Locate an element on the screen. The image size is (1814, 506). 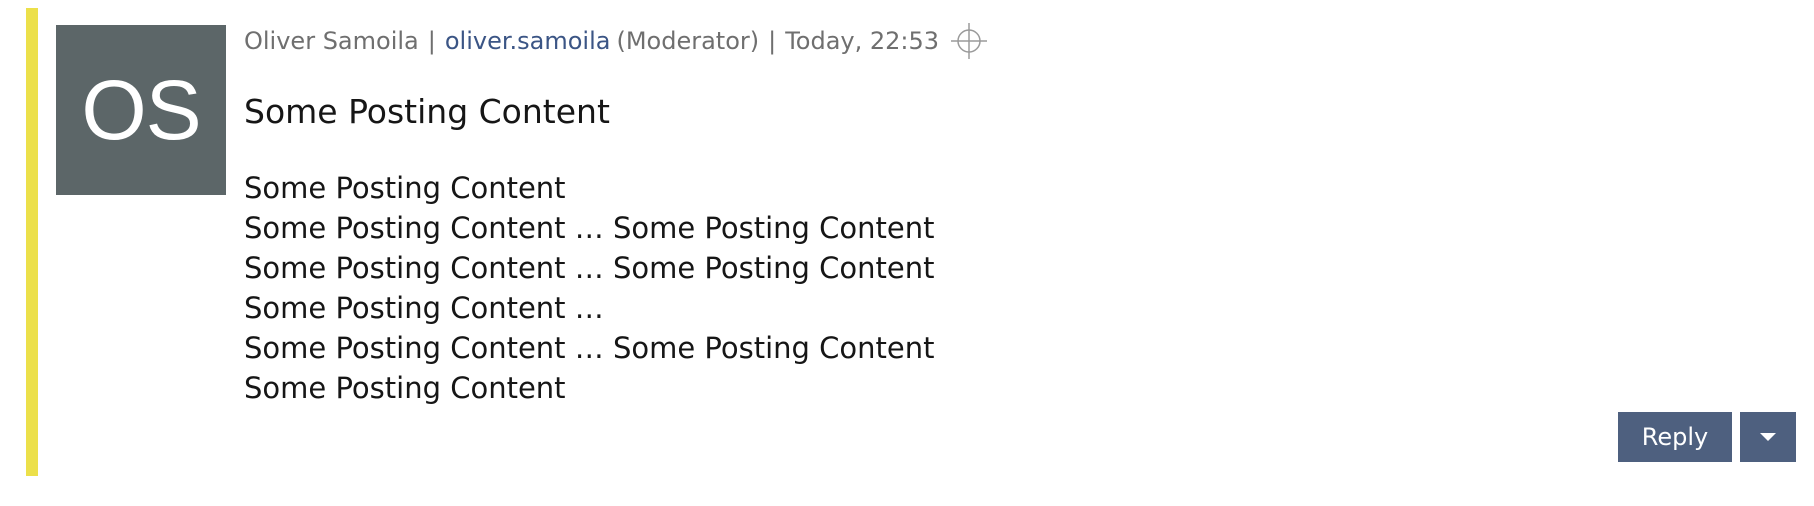
avatar-initials: OS is located at coordinates (141, 109).